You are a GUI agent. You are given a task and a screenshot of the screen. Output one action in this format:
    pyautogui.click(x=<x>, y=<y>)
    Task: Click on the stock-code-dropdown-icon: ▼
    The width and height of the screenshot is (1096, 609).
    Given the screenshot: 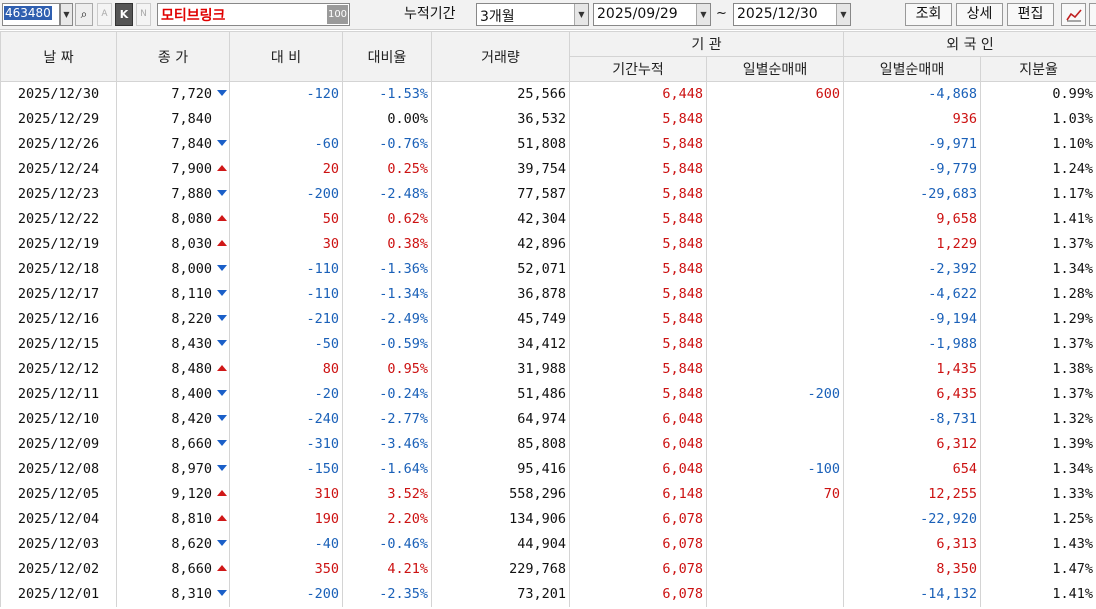 What is the action you would take?
    pyautogui.click(x=66, y=14)
    